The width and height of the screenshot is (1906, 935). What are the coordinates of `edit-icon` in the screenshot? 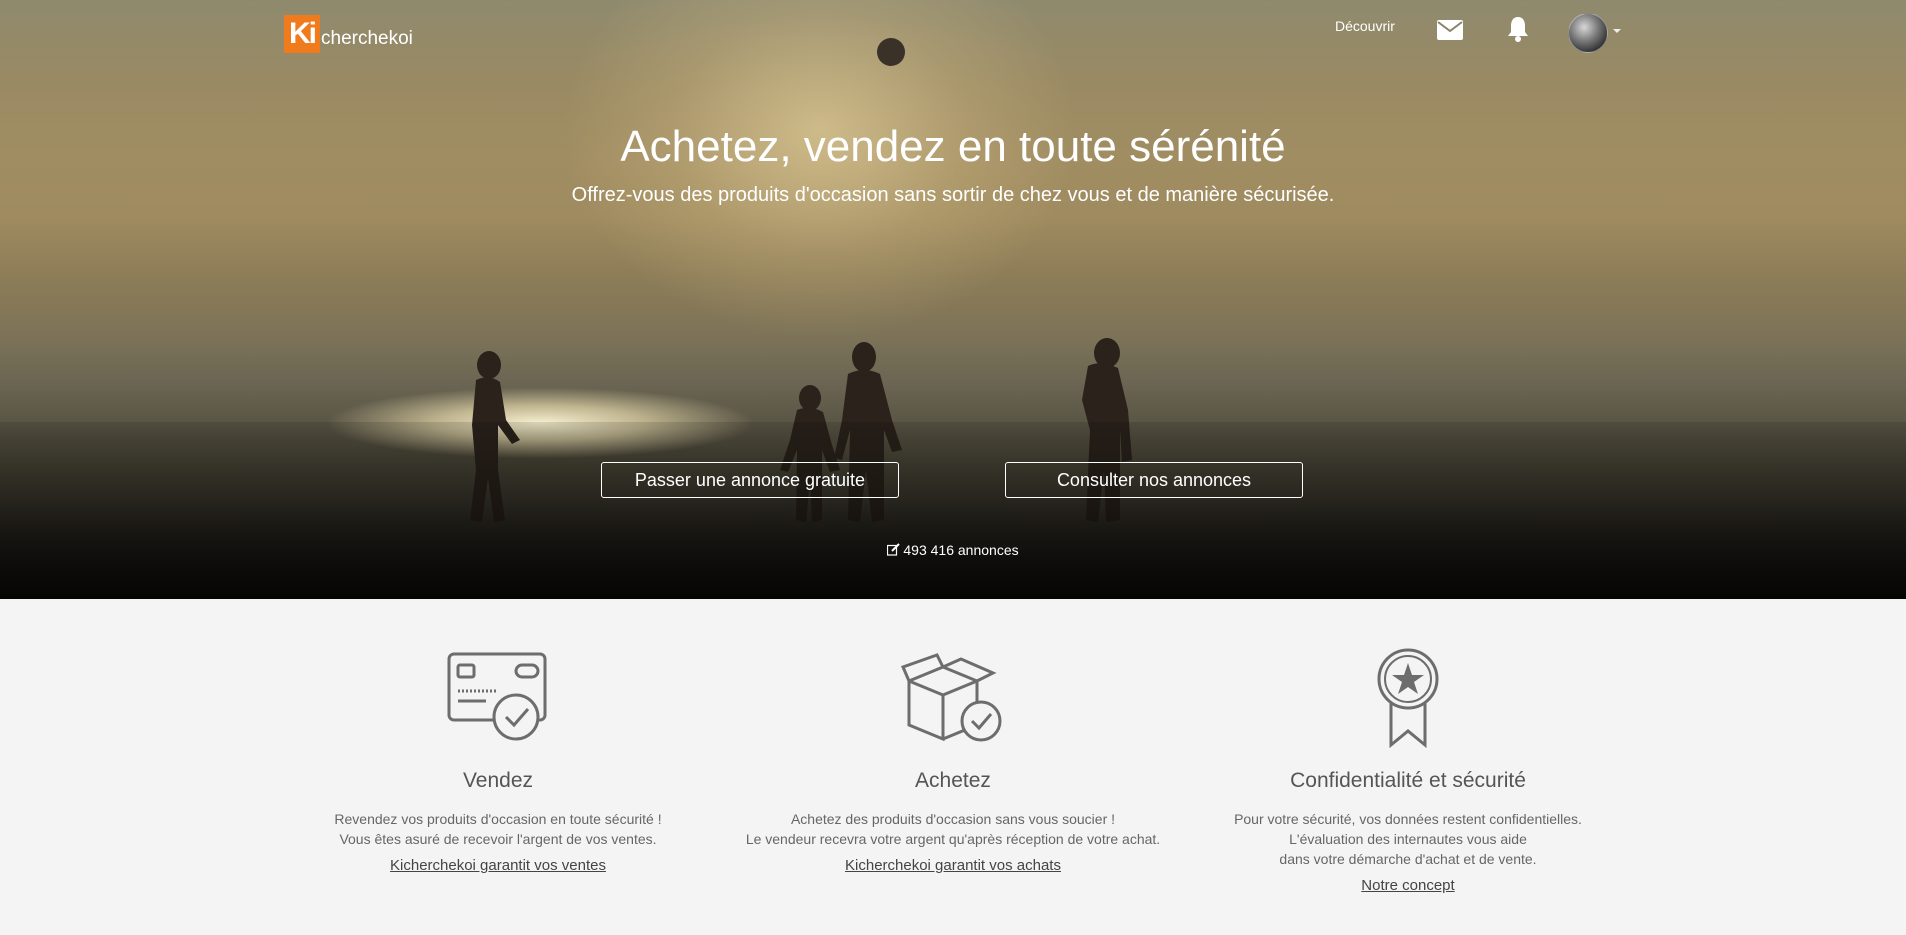 It's located at (894, 551).